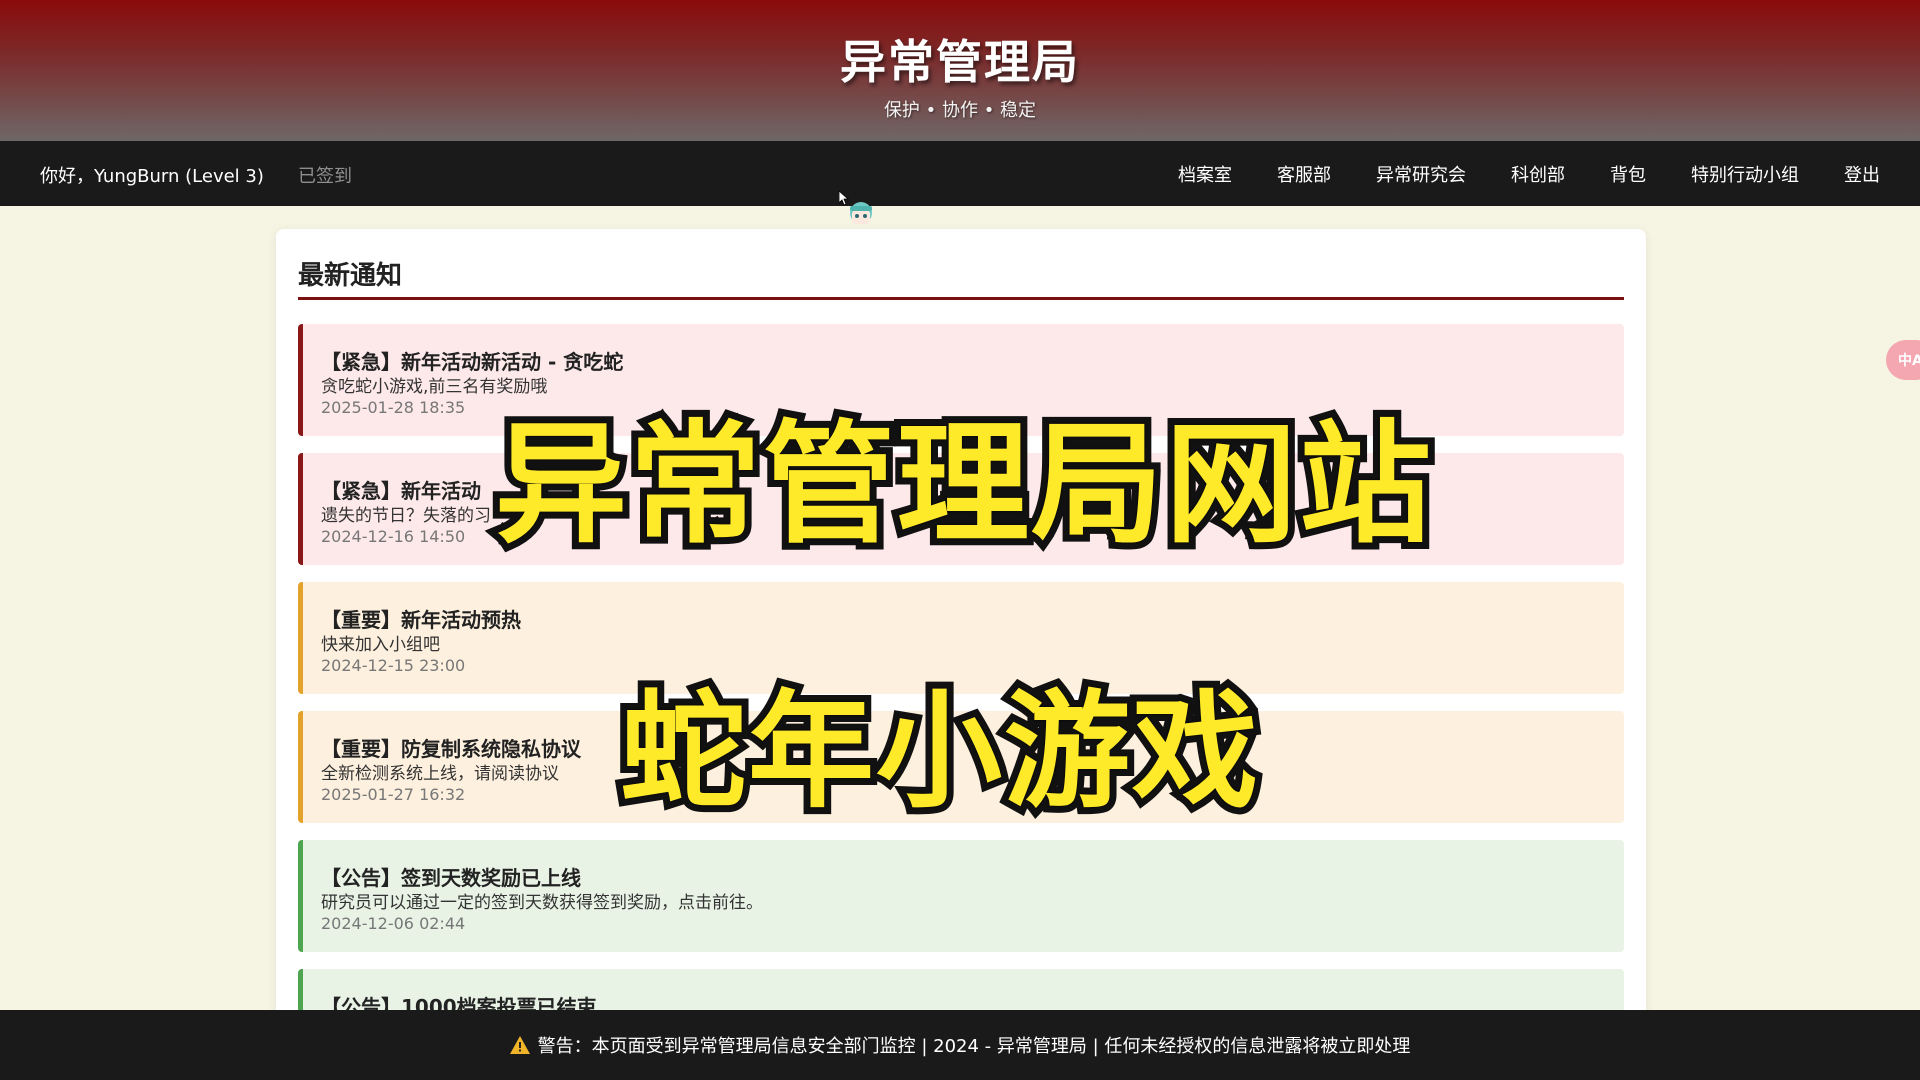 The width and height of the screenshot is (1920, 1080). Describe the element at coordinates (406, 516) in the screenshot. I see `notice-desc: 遗失的节日？失落的习` at that location.